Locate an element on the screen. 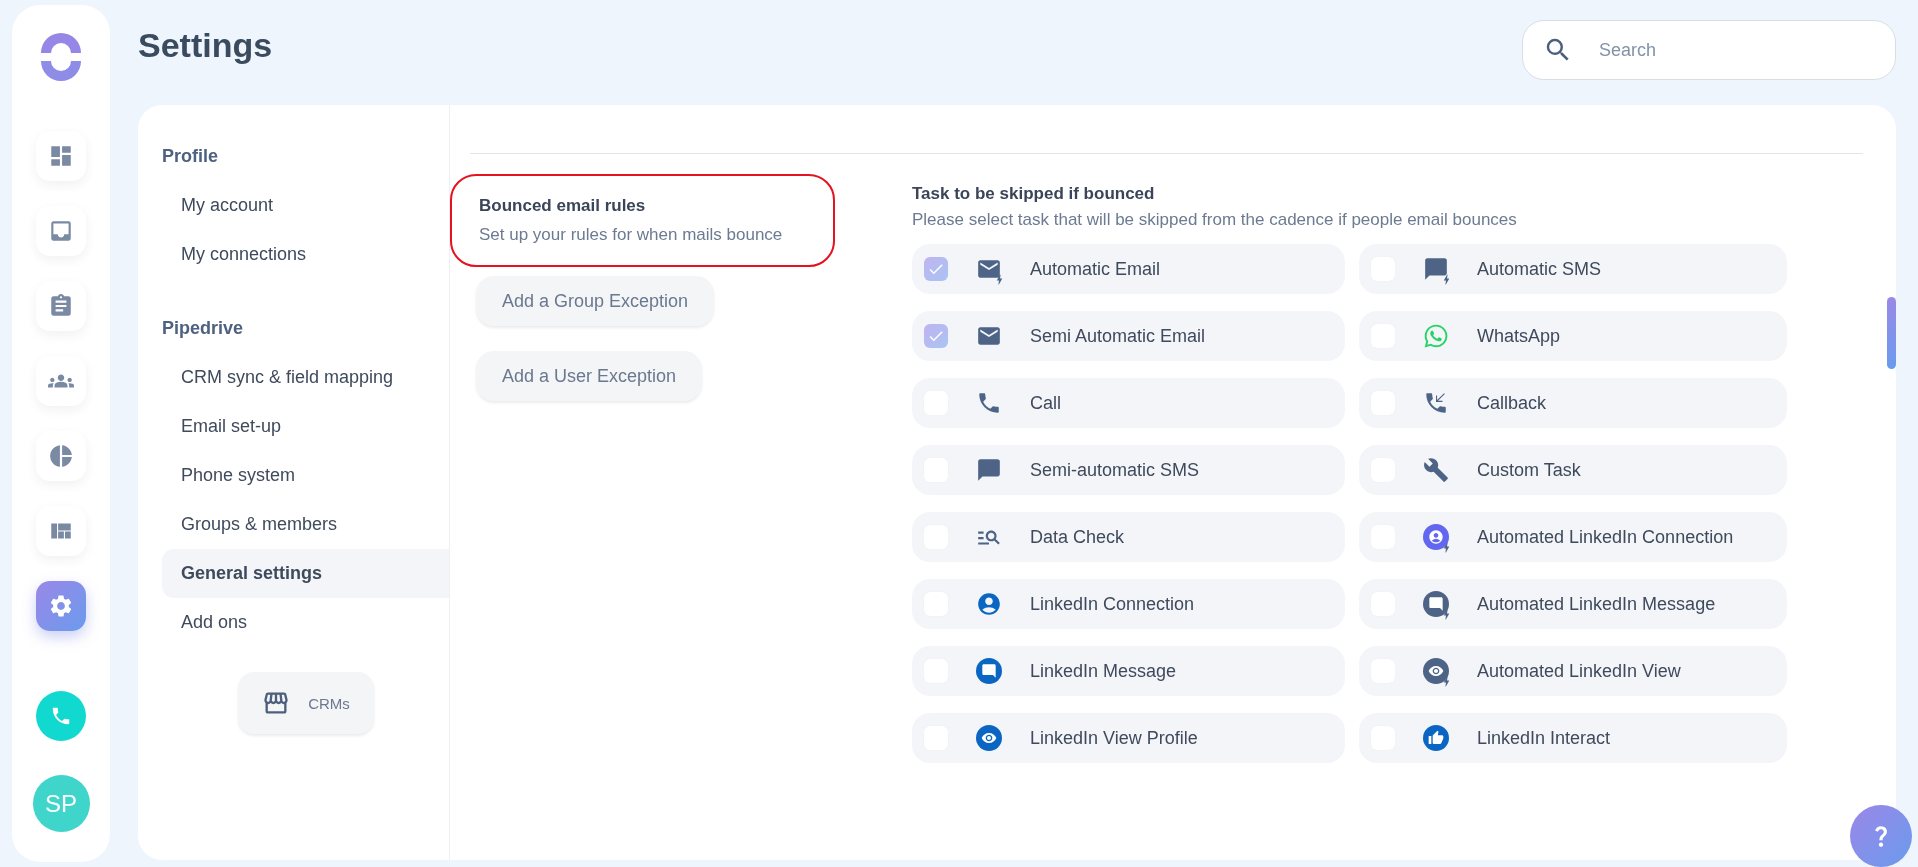  phone-button is located at coordinates (61, 716).